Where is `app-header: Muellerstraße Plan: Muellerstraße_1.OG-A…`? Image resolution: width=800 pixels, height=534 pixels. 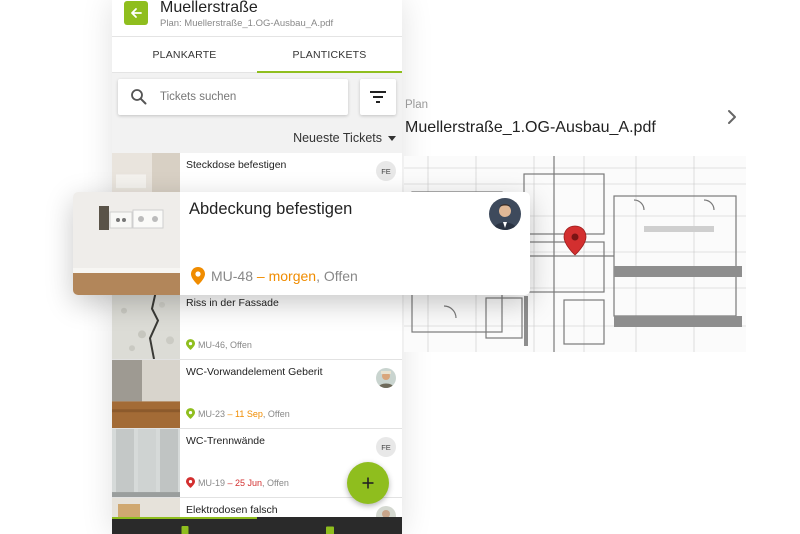
app-header: Muellerstraße Plan: Muellerstraße_1.OG-A… is located at coordinates (257, 18).